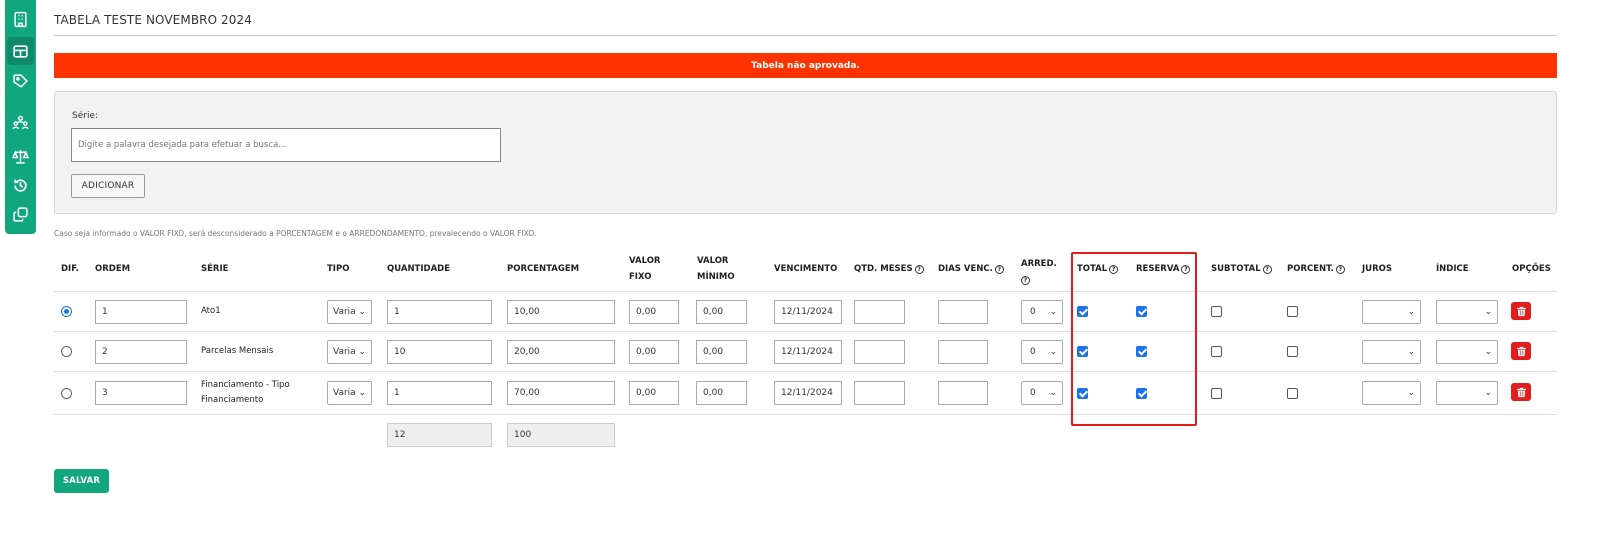 The image size is (1600, 538). I want to click on header-valor-minimo-line2: MÍNIMO, so click(716, 277).